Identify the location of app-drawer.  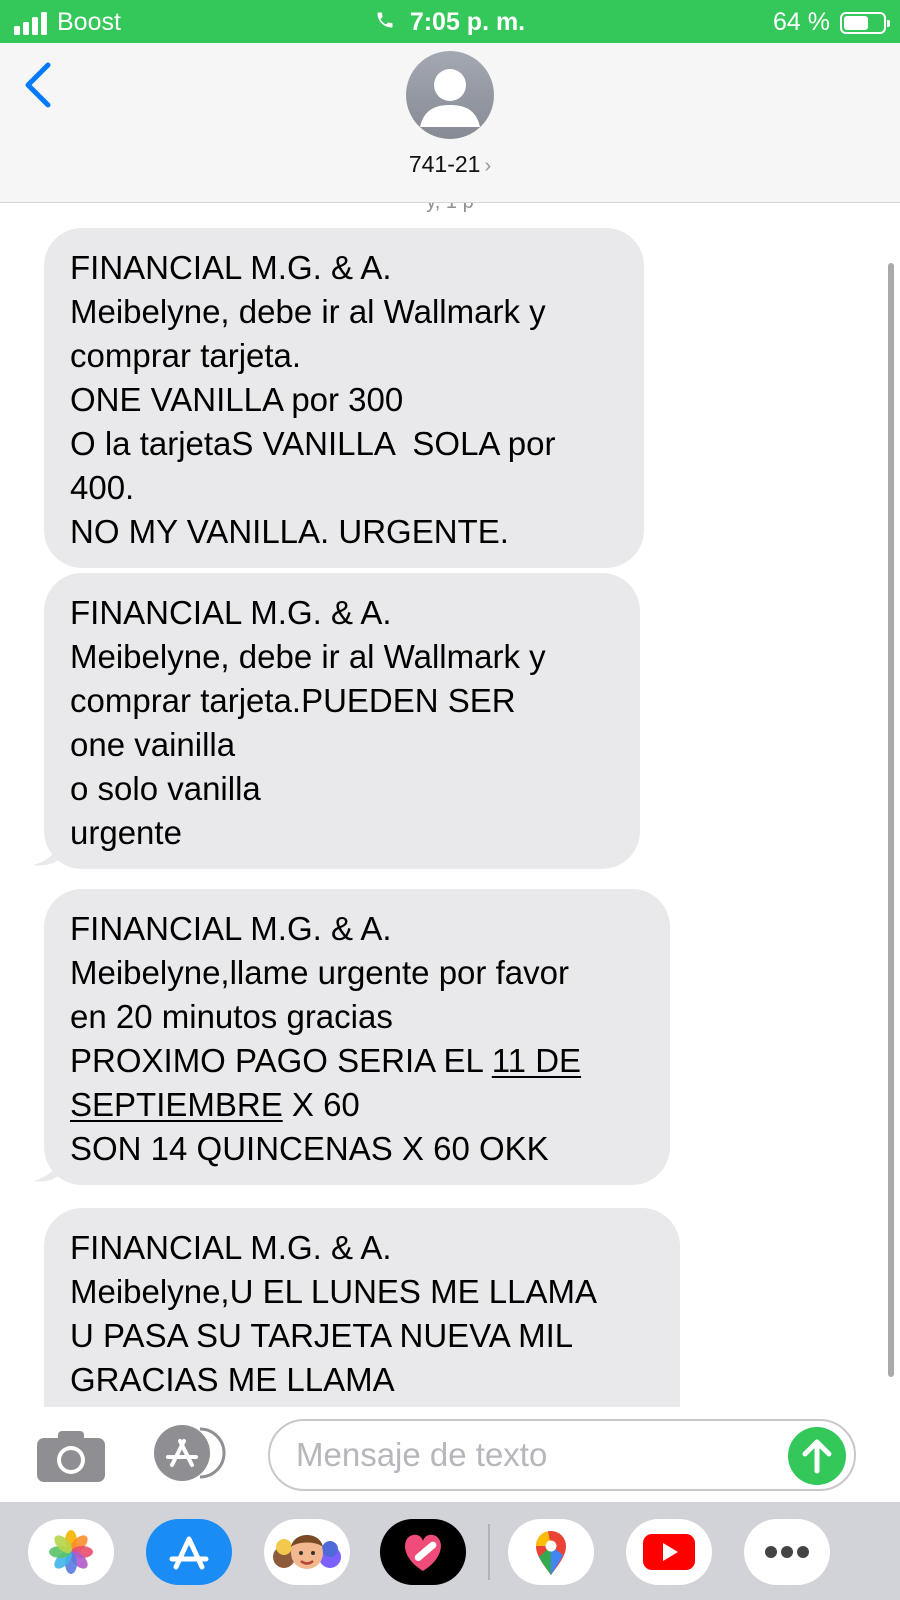
(450, 1551).